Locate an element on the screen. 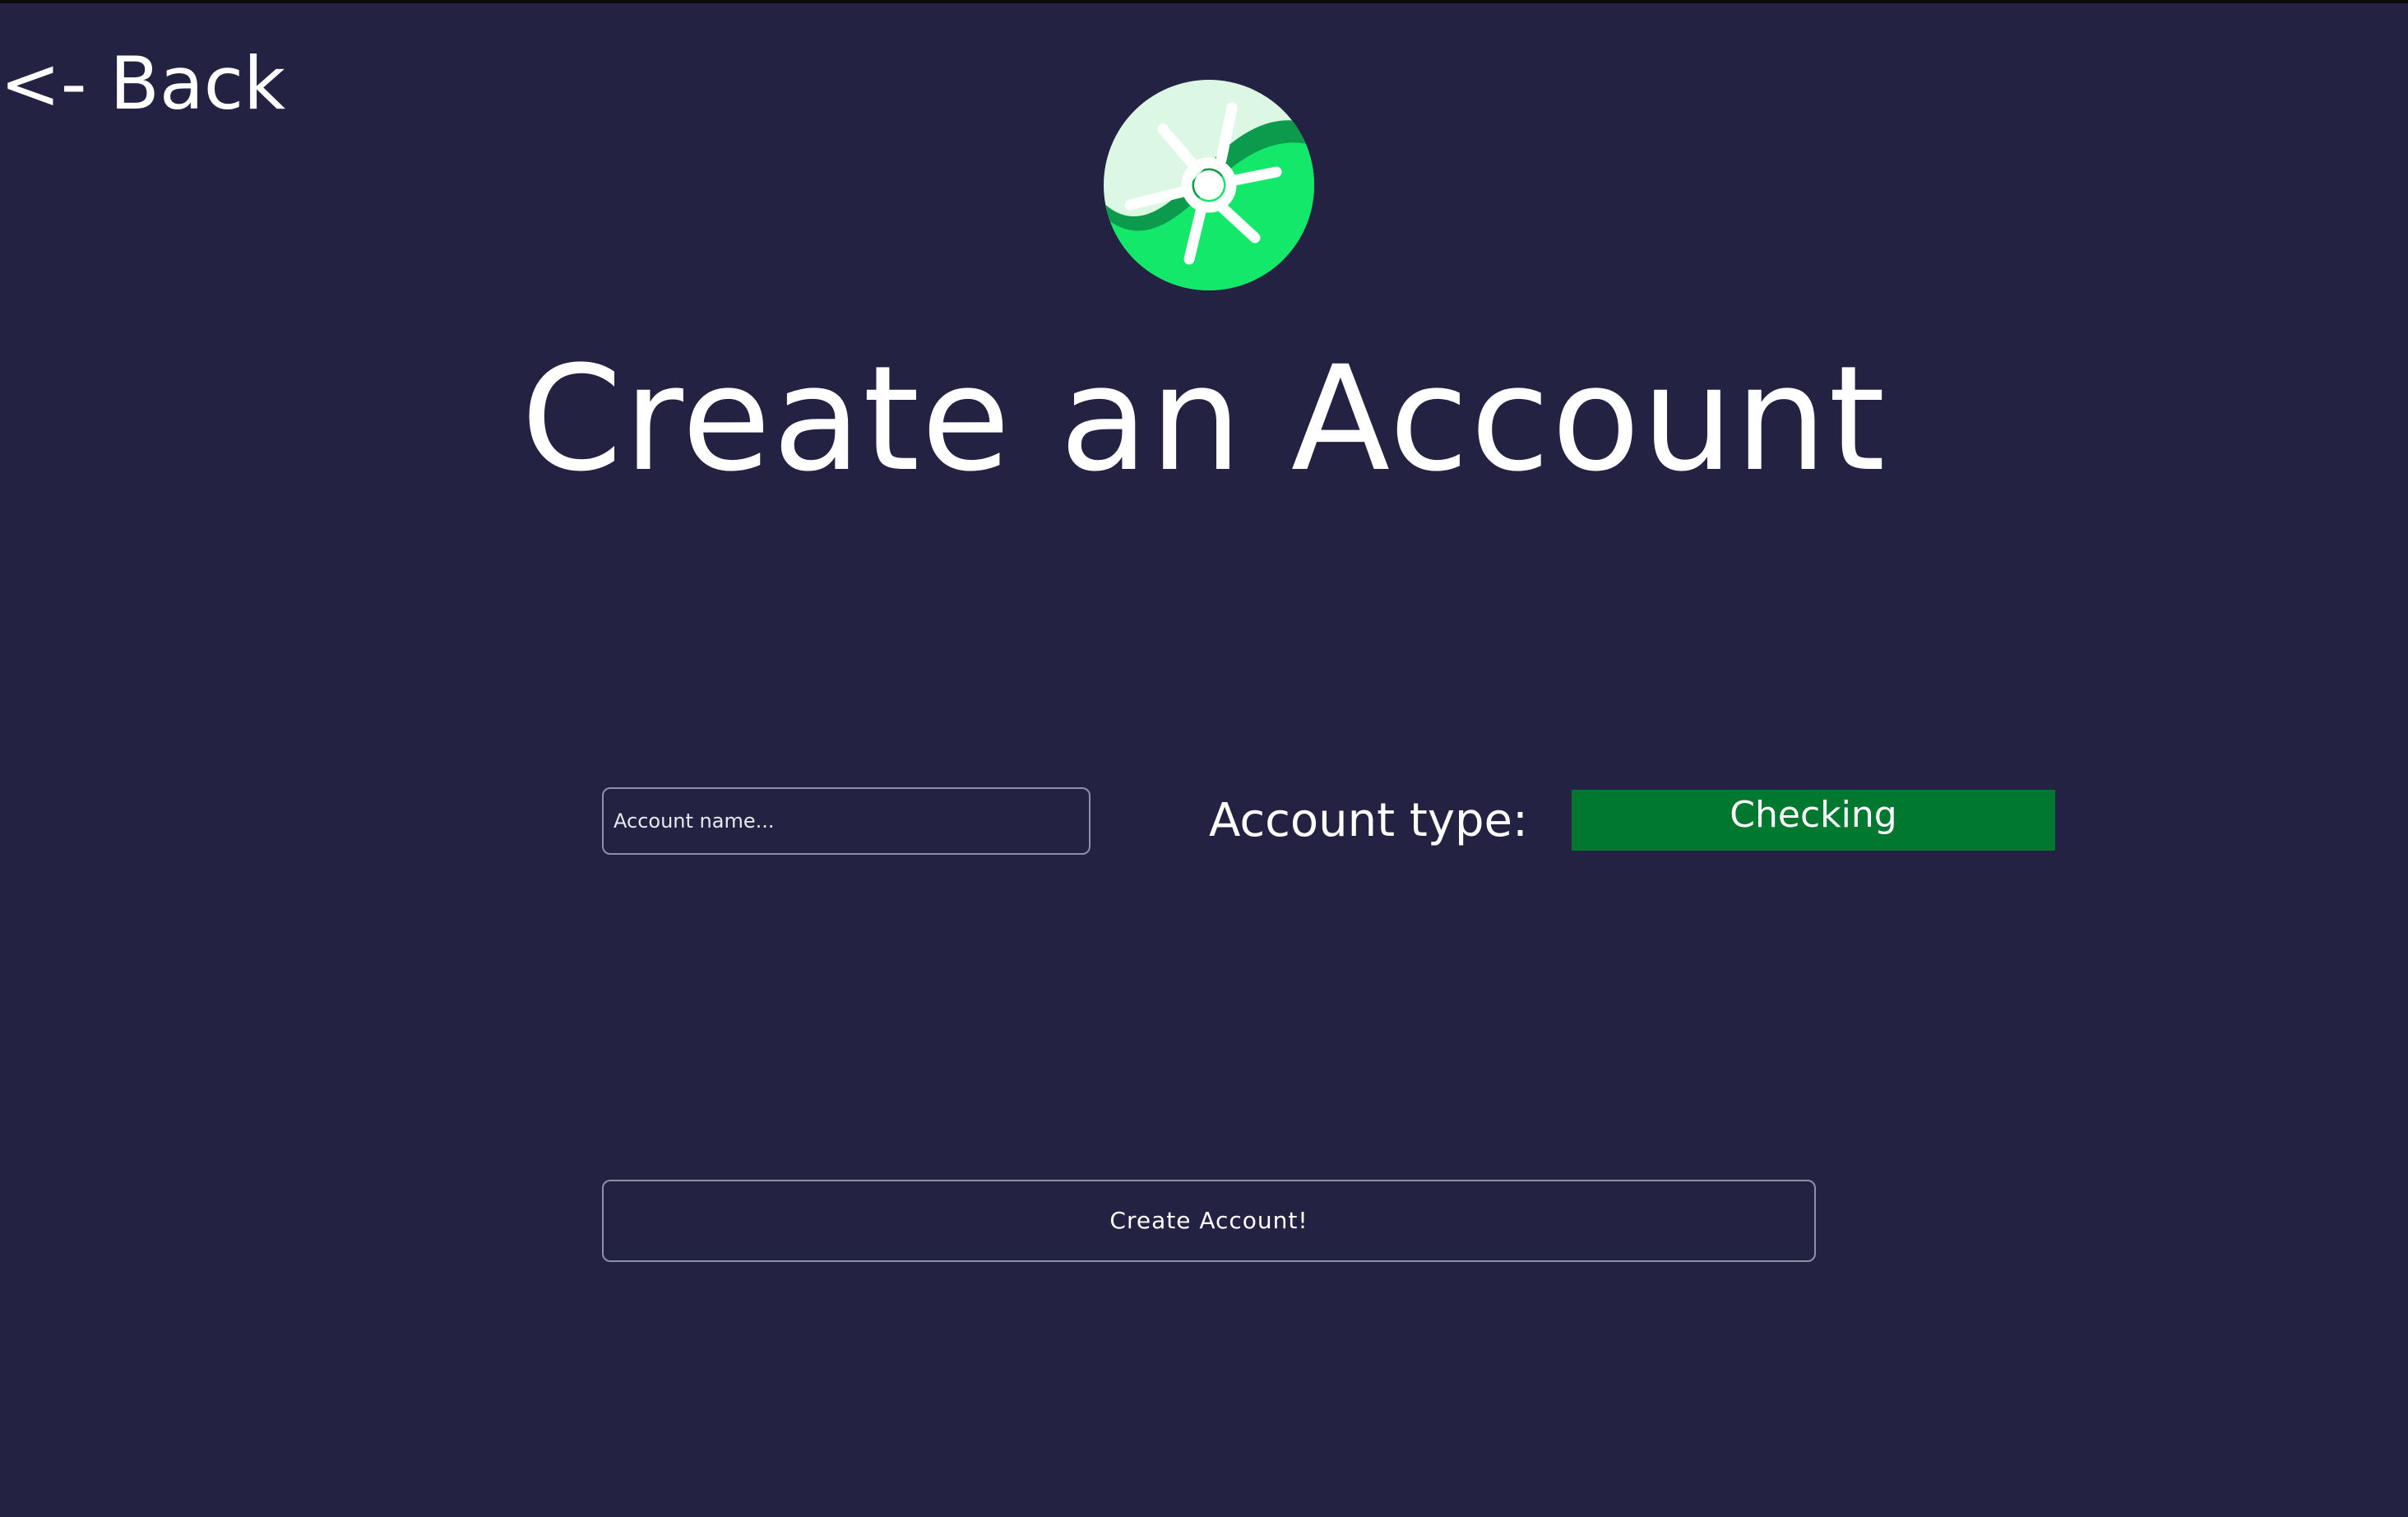 The width and height of the screenshot is (2408, 1517). back-link: <- Back is located at coordinates (142, 84).